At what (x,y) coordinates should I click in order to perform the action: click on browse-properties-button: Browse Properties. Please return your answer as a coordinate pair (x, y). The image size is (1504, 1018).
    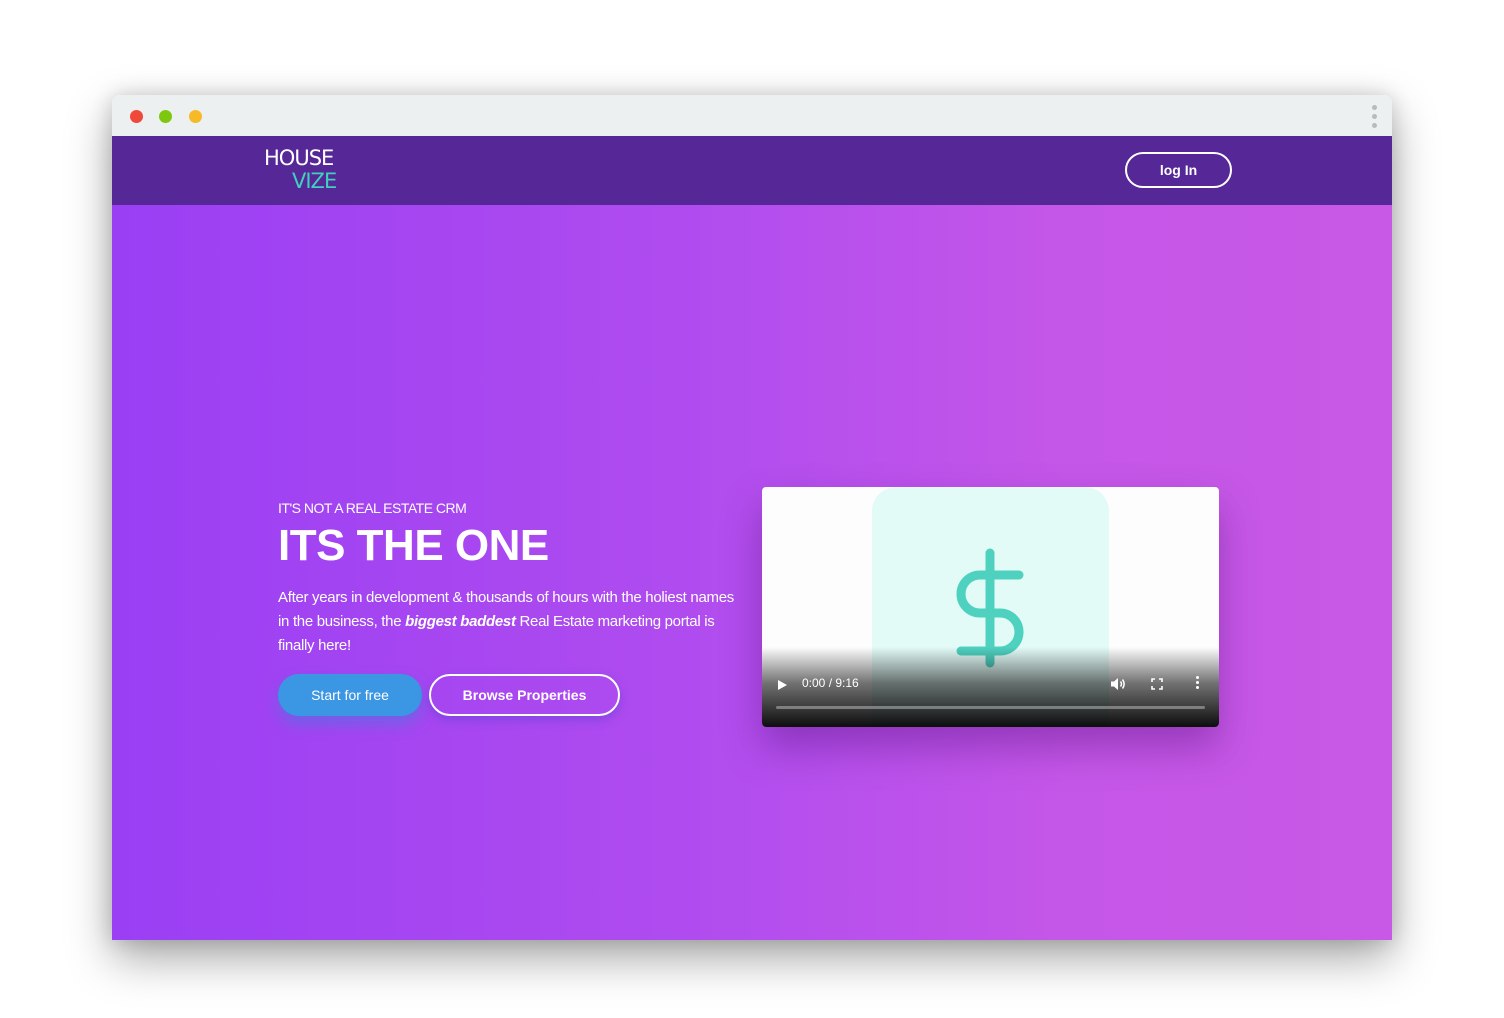
    Looking at the image, I should click on (524, 695).